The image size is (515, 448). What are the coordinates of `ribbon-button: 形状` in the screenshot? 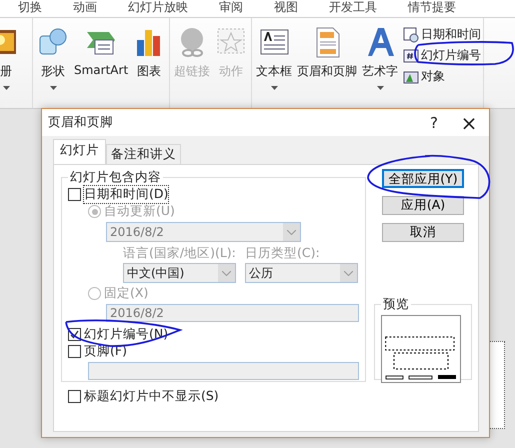 It's located at (53, 58).